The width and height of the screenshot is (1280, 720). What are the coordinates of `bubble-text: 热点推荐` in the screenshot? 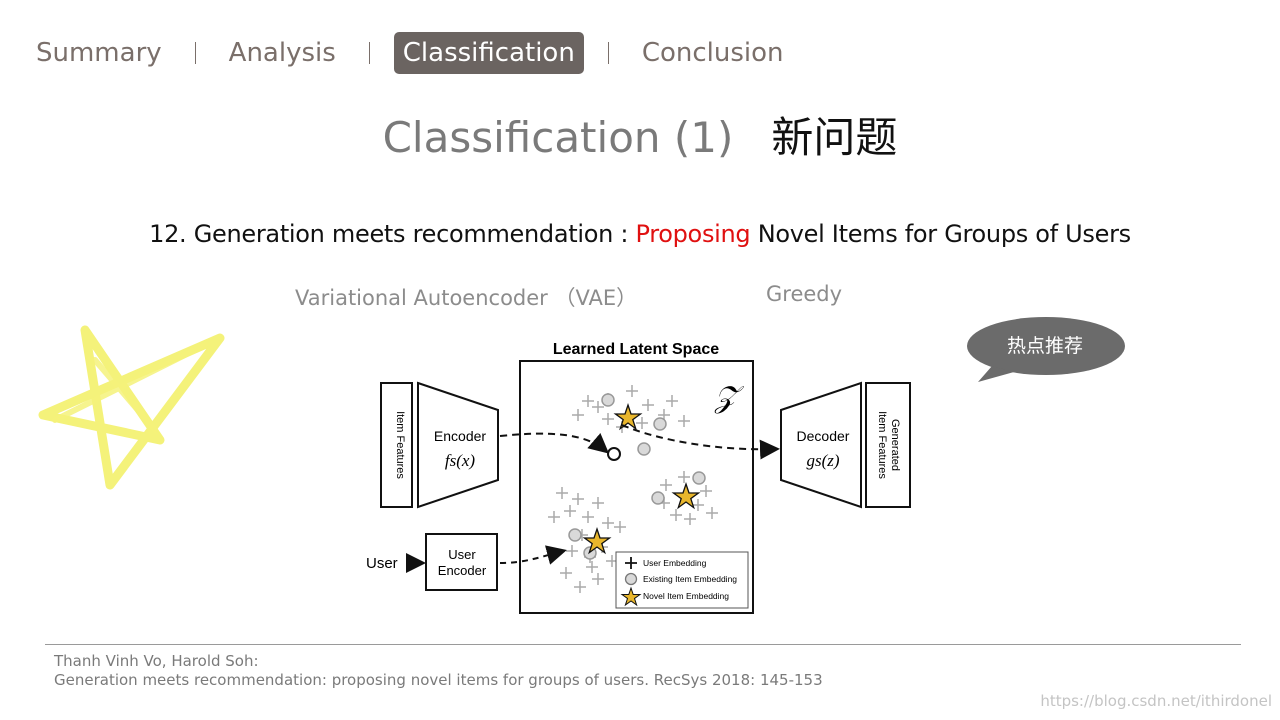 It's located at (1044, 346).